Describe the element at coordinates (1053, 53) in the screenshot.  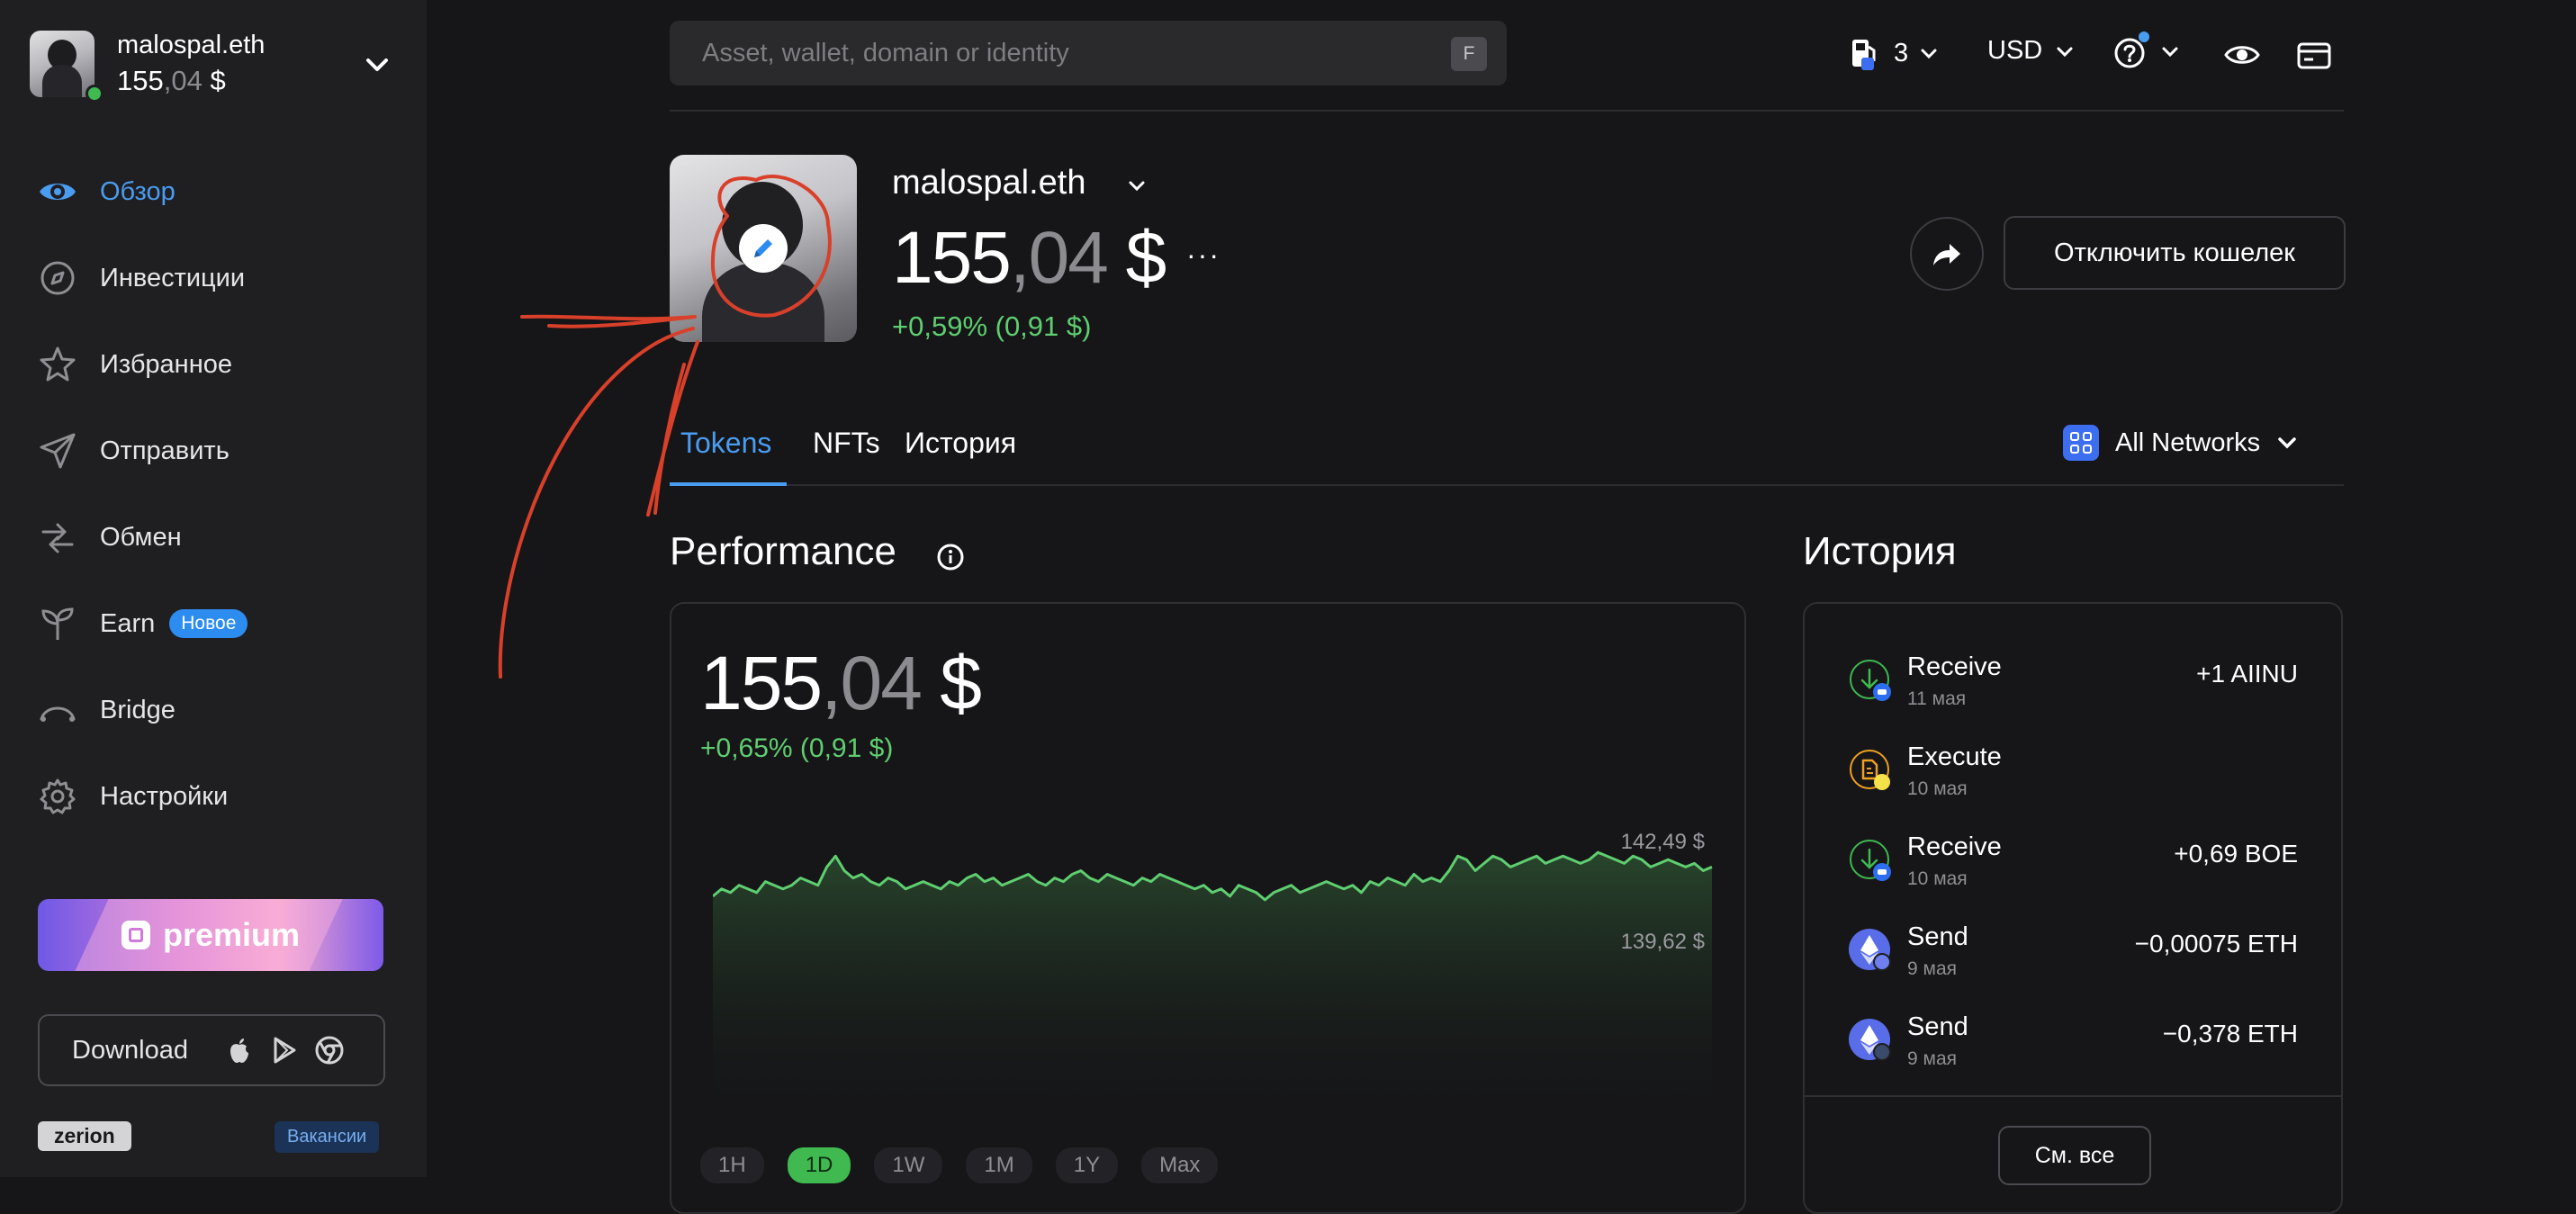
I see `search-input` at that location.